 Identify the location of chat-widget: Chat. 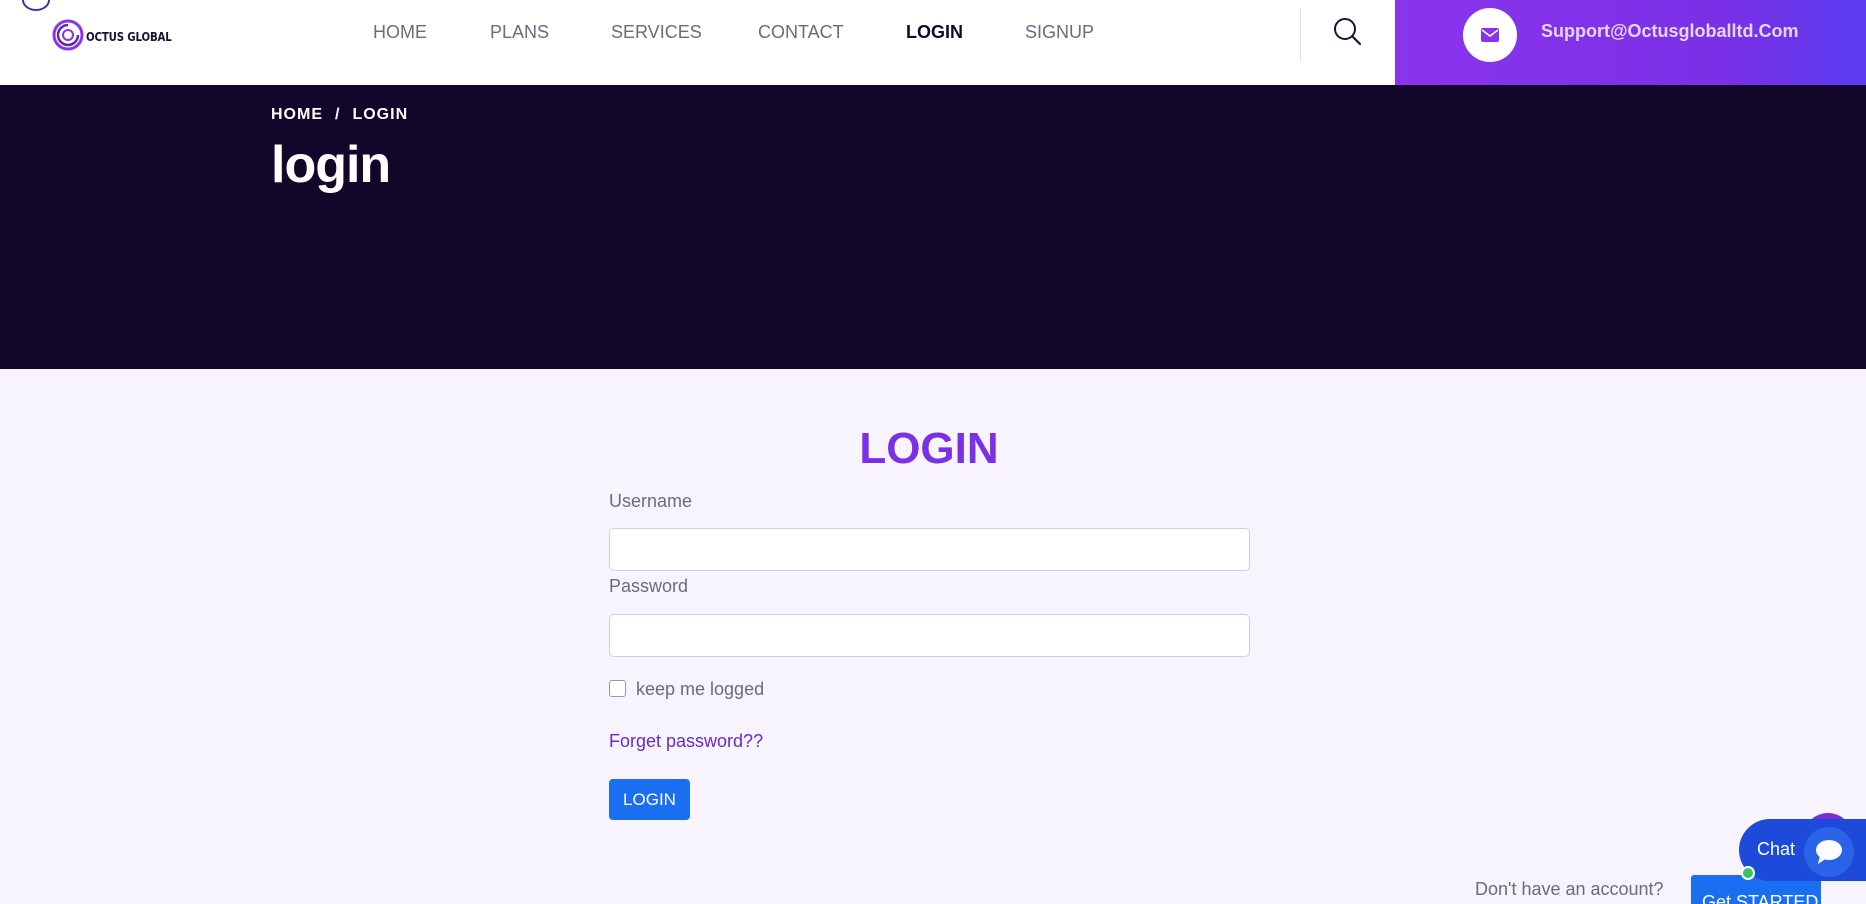
(1802, 847).